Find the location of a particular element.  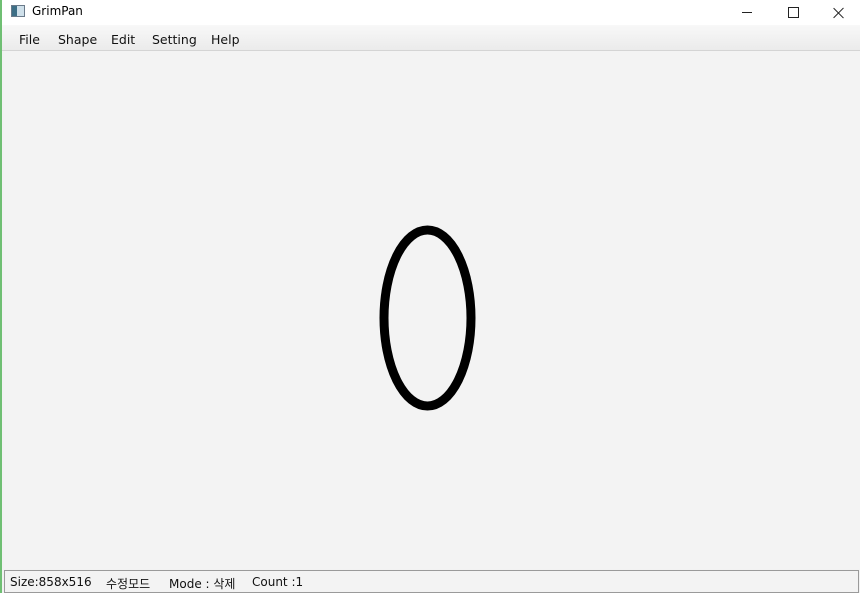

close-icon is located at coordinates (839, 13).